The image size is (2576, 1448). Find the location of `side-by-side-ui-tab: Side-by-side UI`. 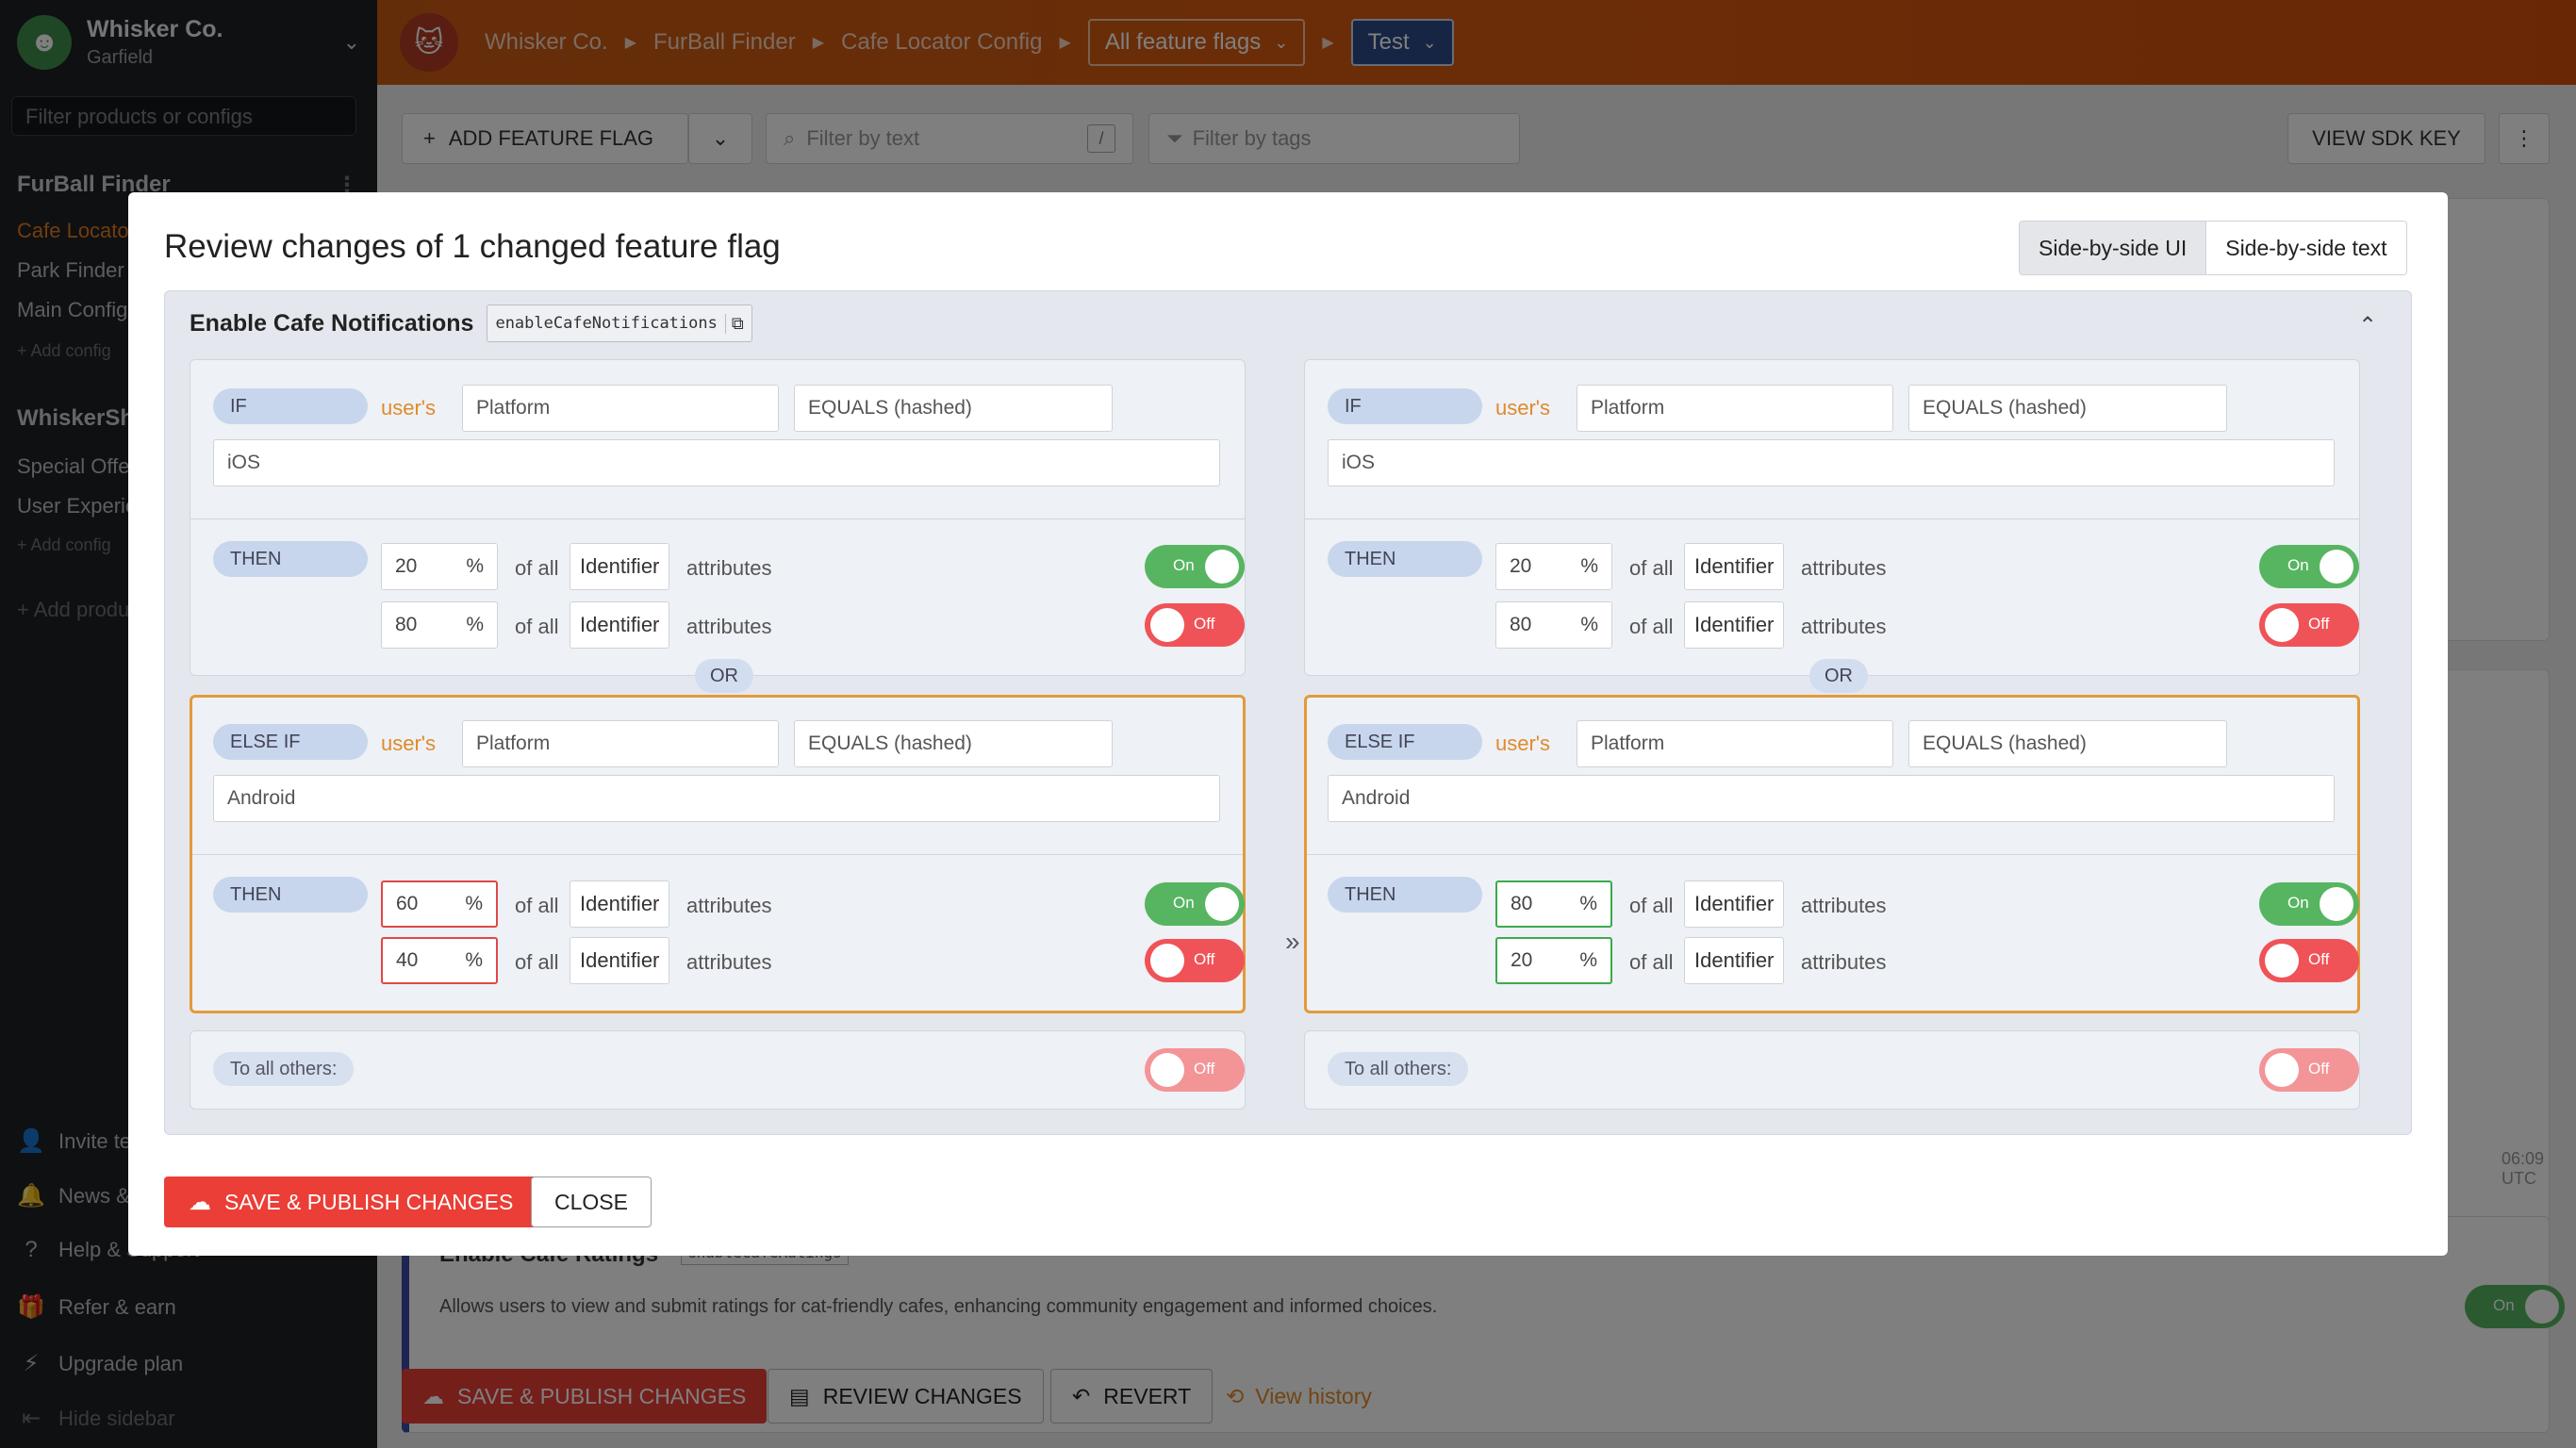

side-by-side-ui-tab: Side-by-side UI is located at coordinates (2113, 248).